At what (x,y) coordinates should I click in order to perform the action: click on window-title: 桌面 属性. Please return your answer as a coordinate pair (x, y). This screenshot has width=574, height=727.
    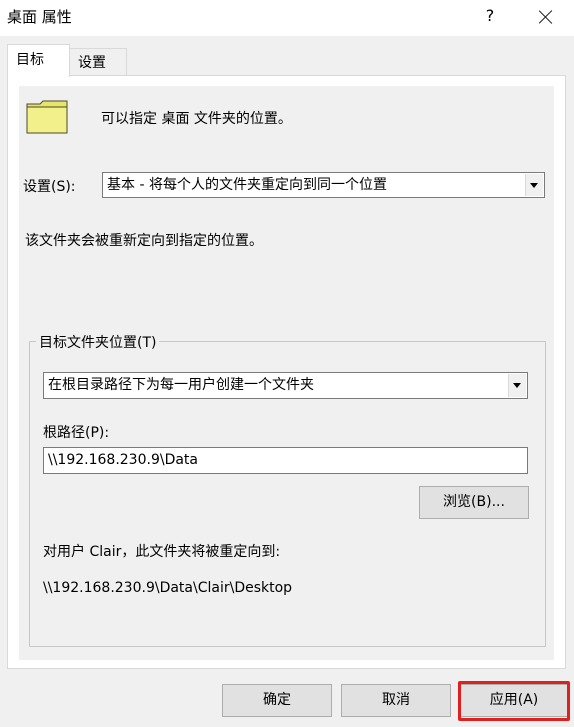
    Looking at the image, I should click on (39, 17).